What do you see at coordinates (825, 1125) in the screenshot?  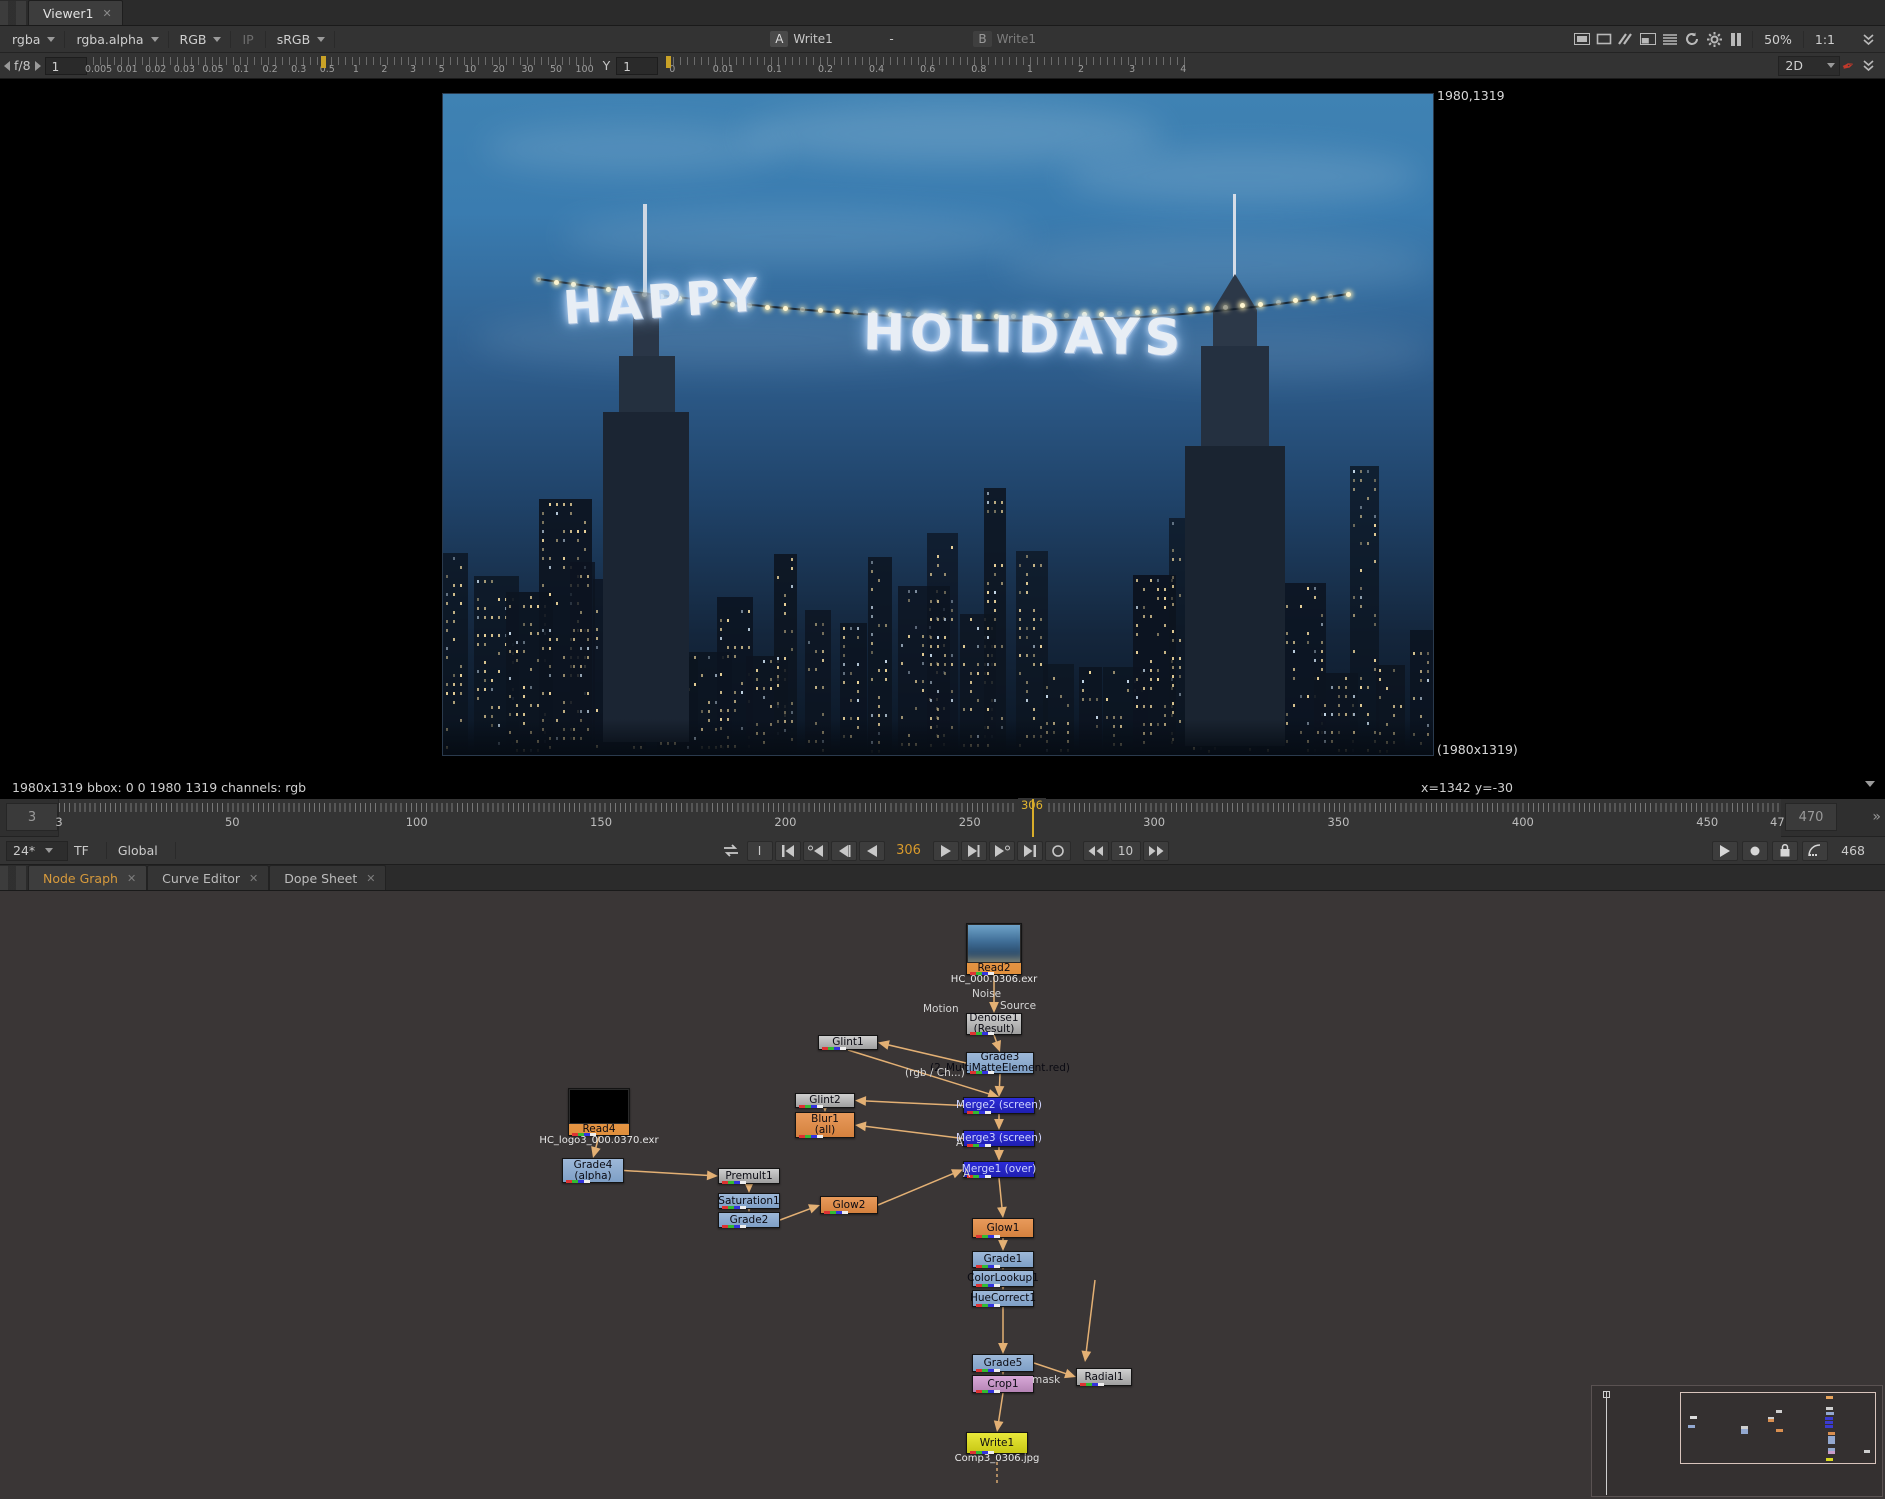 I see `node-blur1: Blur1 (all)` at bounding box center [825, 1125].